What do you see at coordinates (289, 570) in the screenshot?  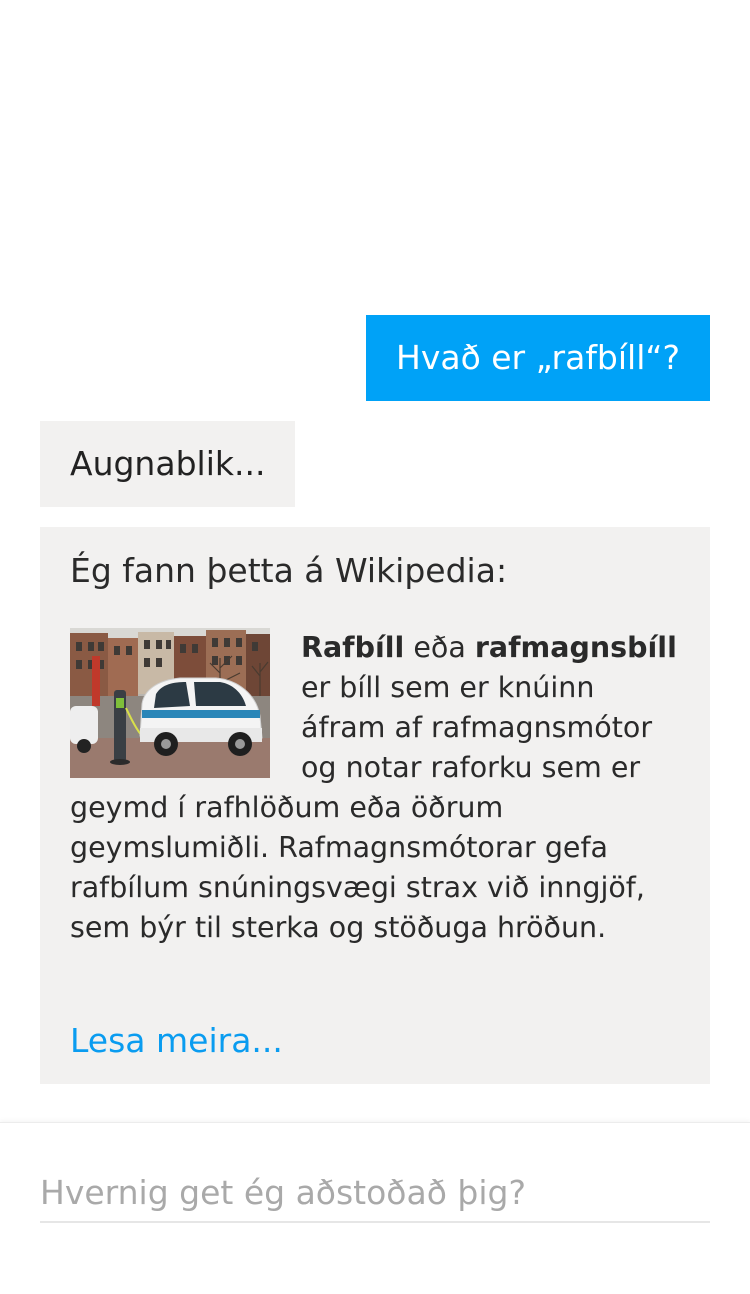 I see `wiki-intro-text: Ég fann þetta á Wikipedia:` at bounding box center [289, 570].